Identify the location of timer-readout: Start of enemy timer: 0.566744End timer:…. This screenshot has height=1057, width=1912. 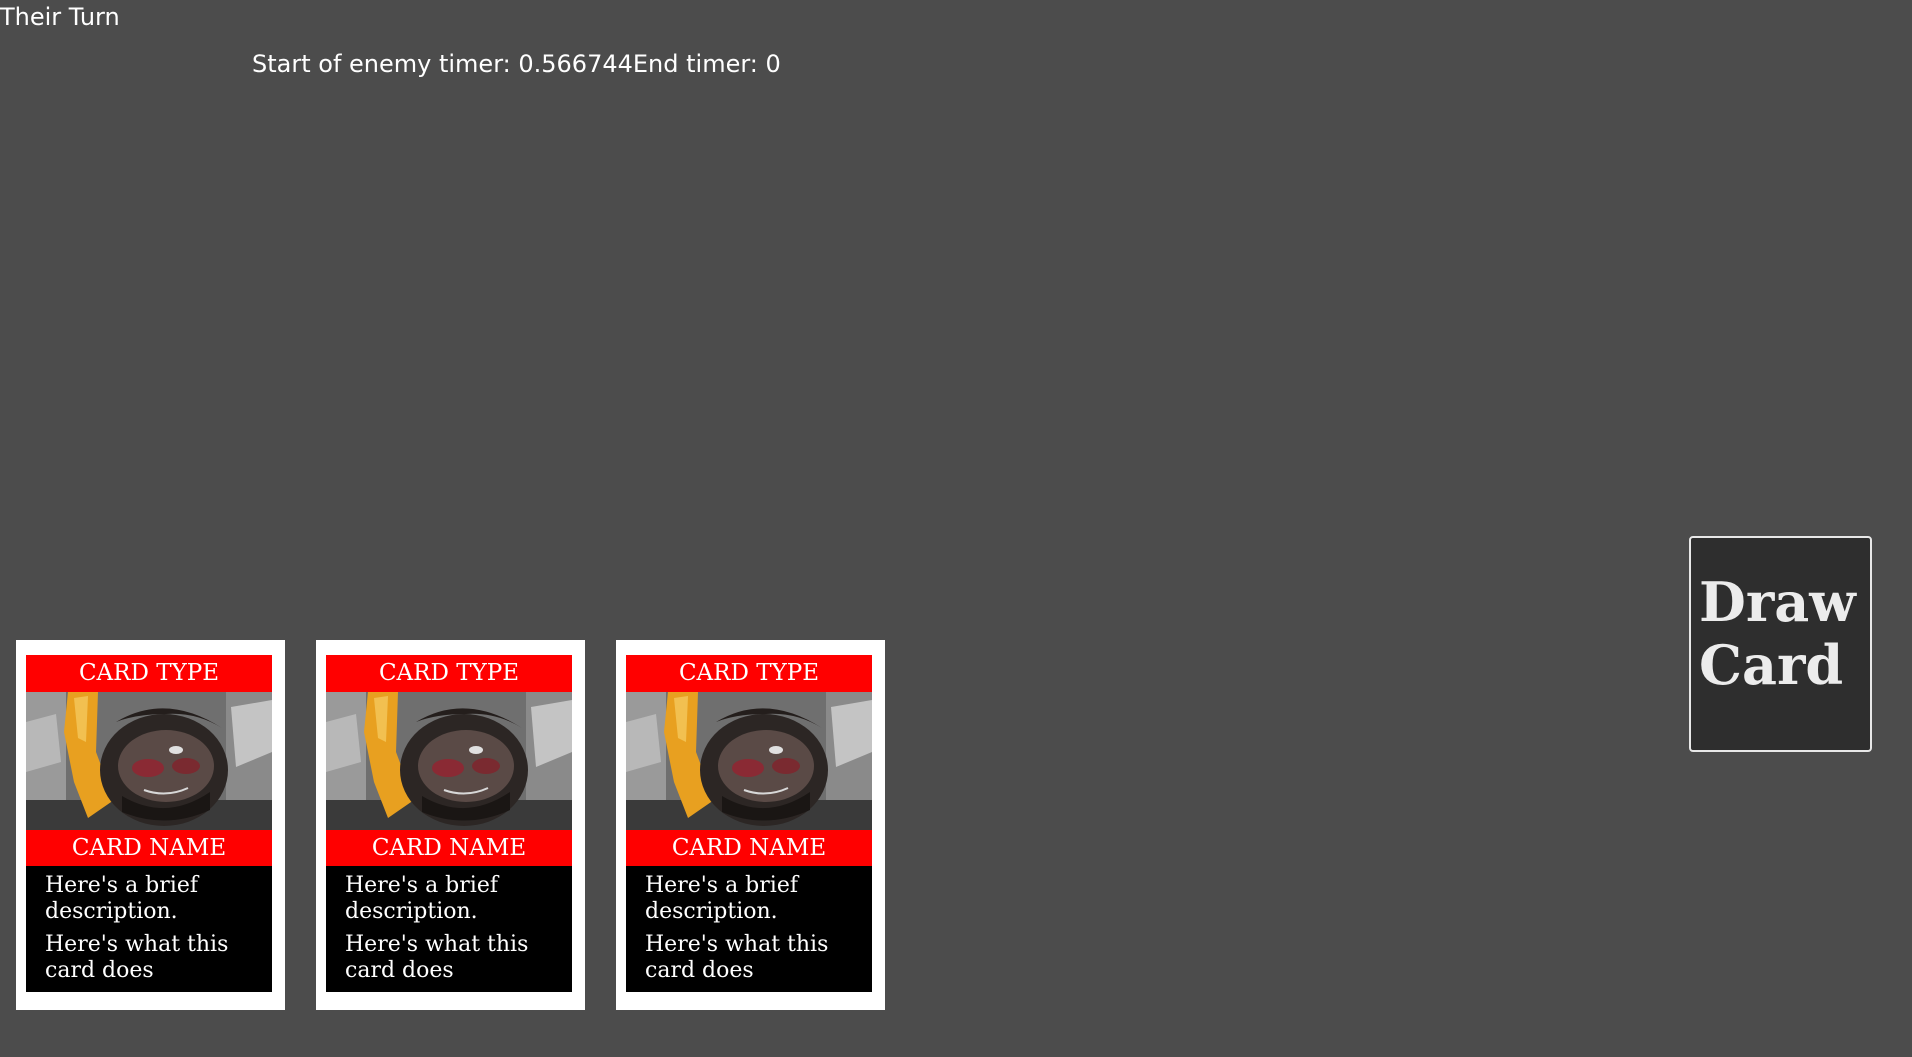
(516, 64).